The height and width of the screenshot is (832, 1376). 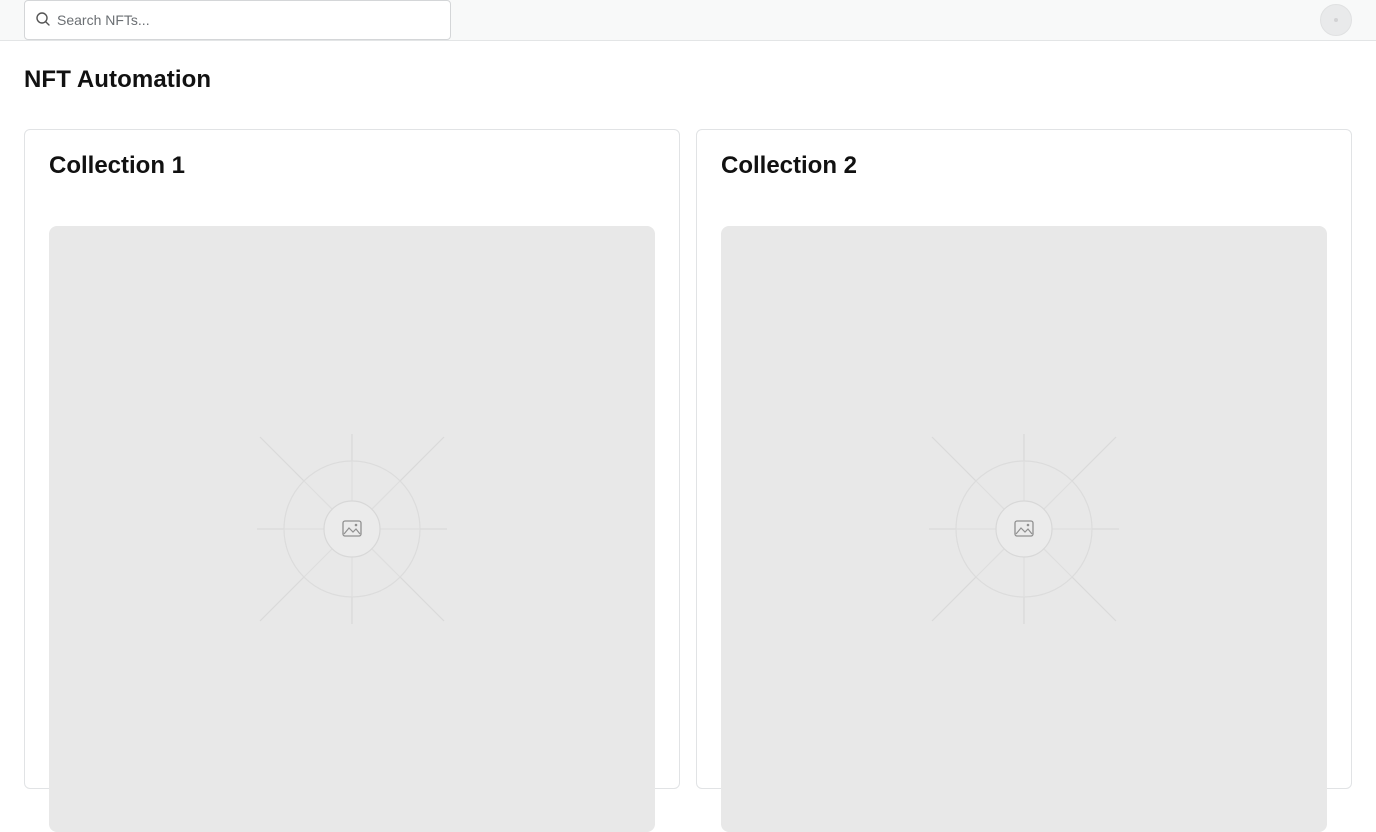 I want to click on page-title: NFT Automation, so click(x=118, y=79).